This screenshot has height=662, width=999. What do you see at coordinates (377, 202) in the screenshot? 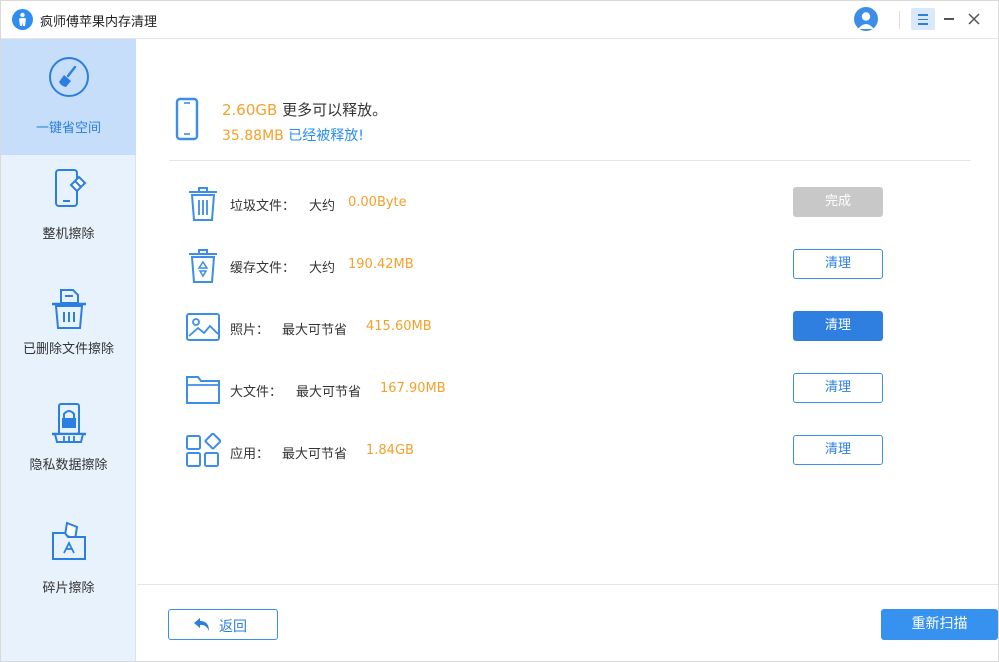
I see `row-size: 0.00Byte` at bounding box center [377, 202].